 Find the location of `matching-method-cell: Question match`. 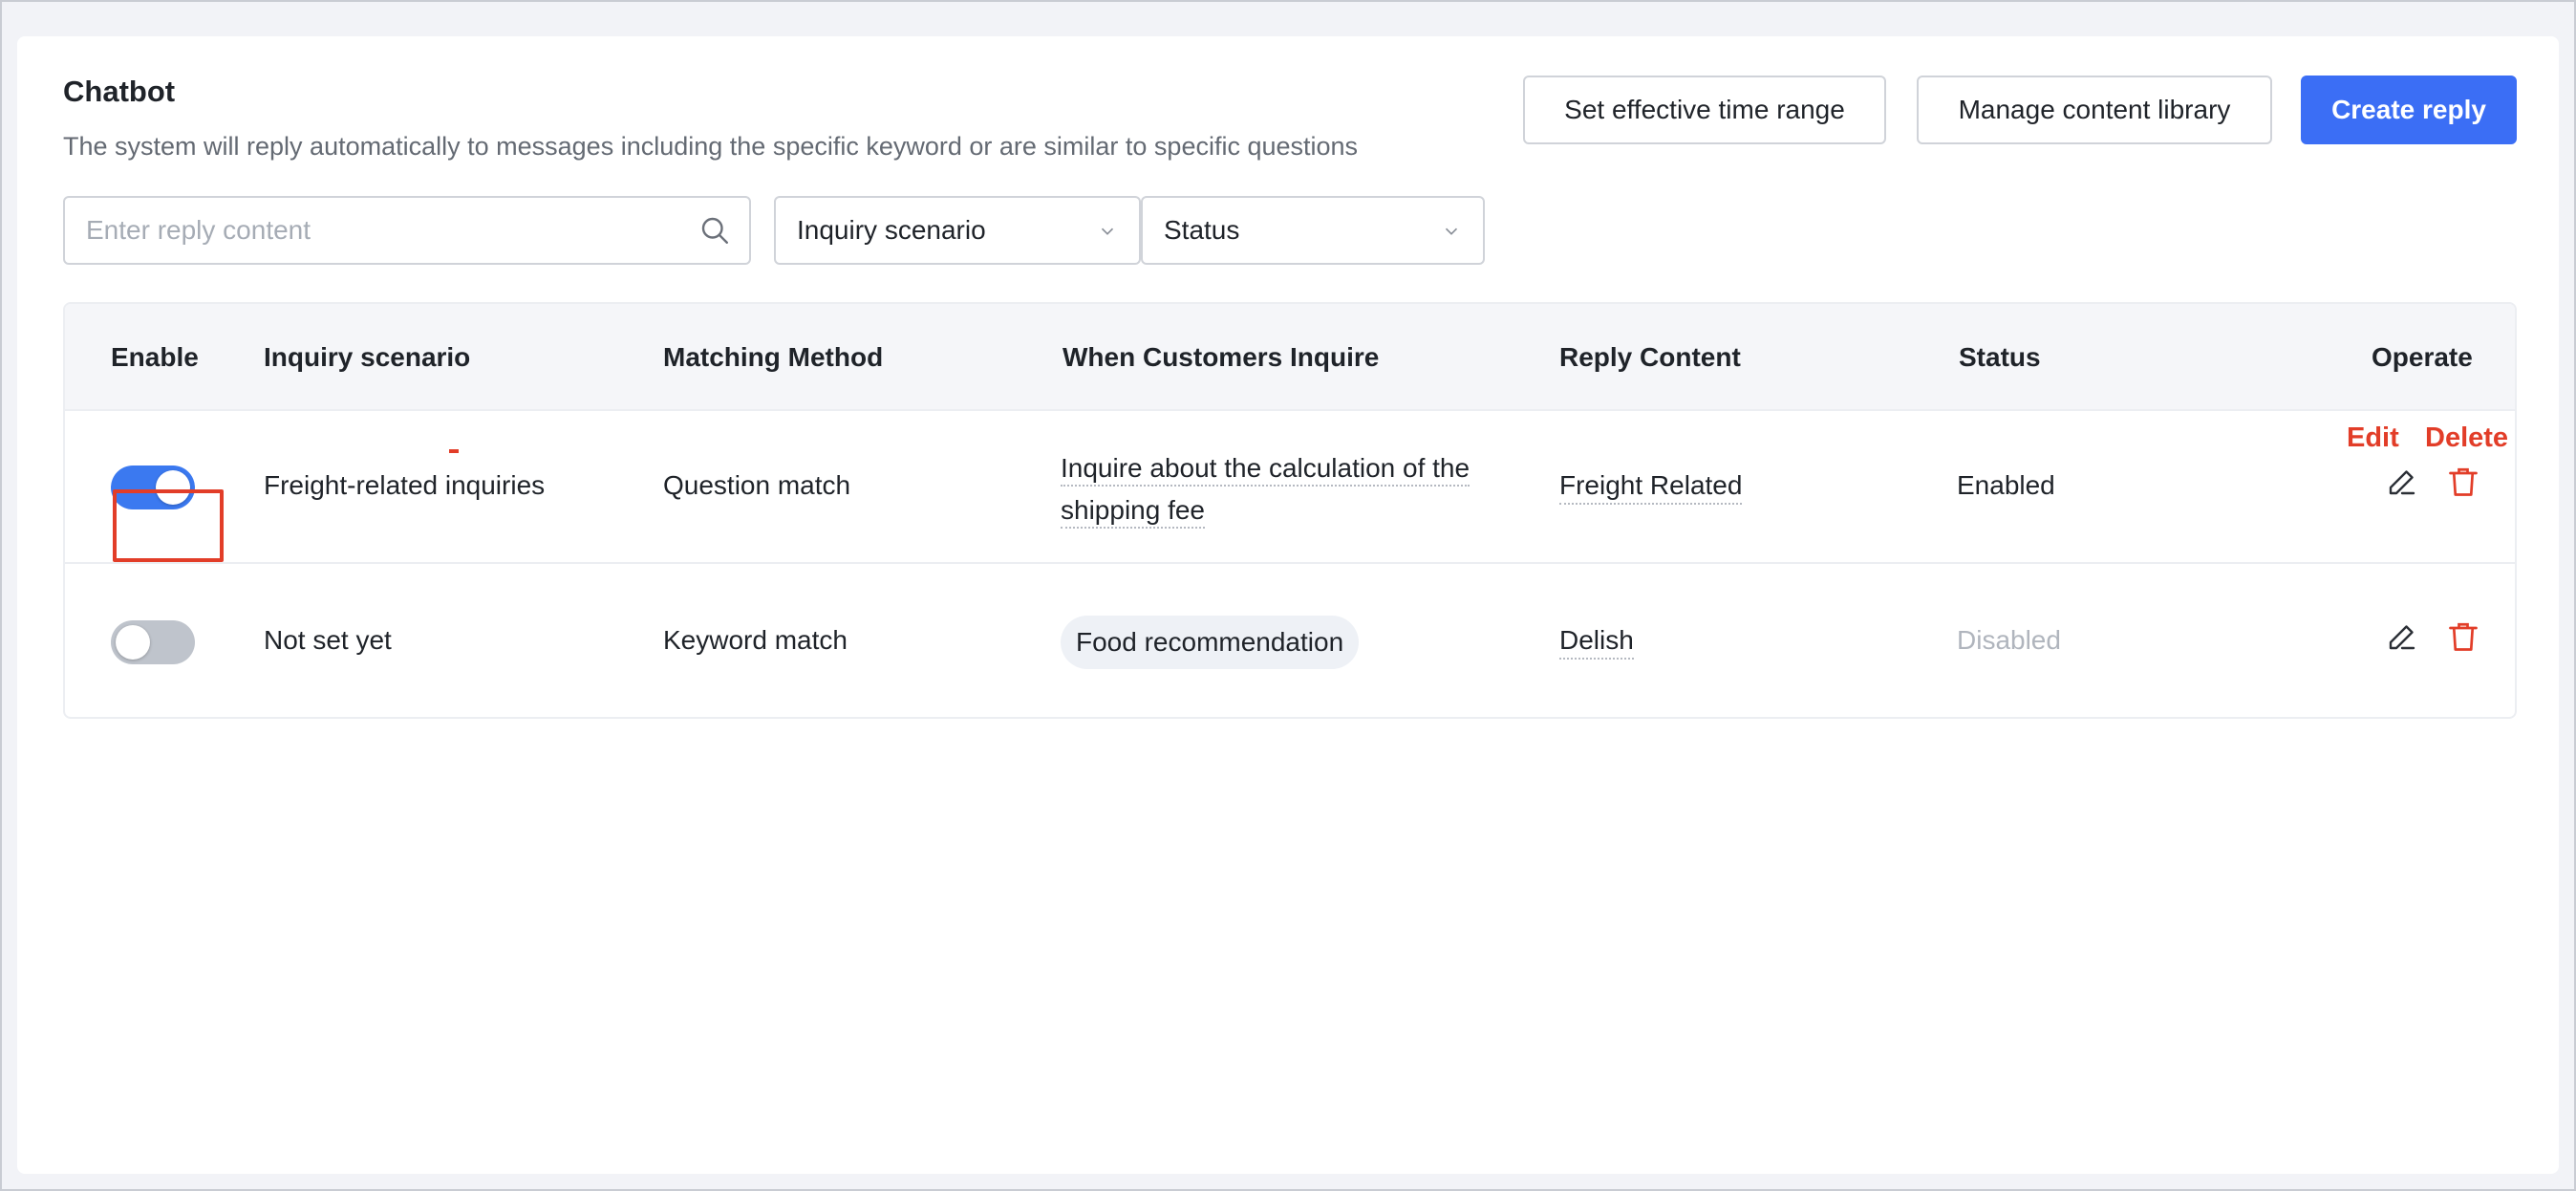

matching-method-cell: Question match is located at coordinates (757, 485).